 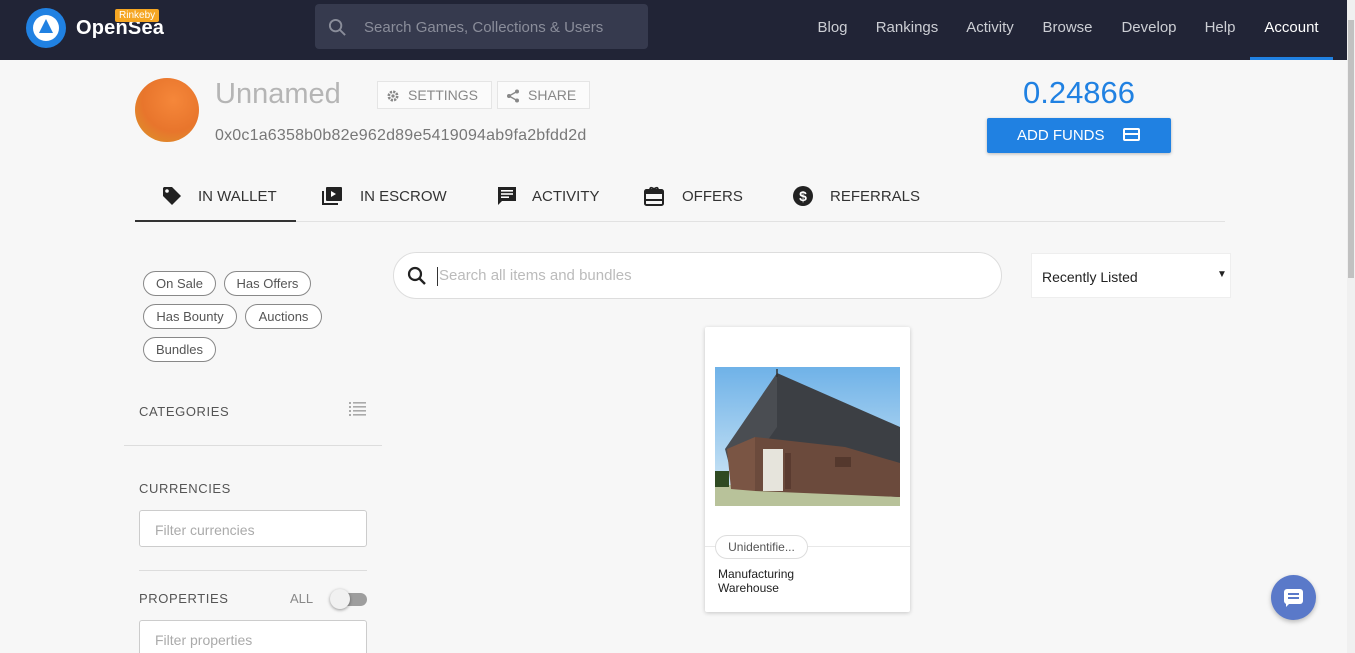 I want to click on share-icon, so click(x=513, y=96).